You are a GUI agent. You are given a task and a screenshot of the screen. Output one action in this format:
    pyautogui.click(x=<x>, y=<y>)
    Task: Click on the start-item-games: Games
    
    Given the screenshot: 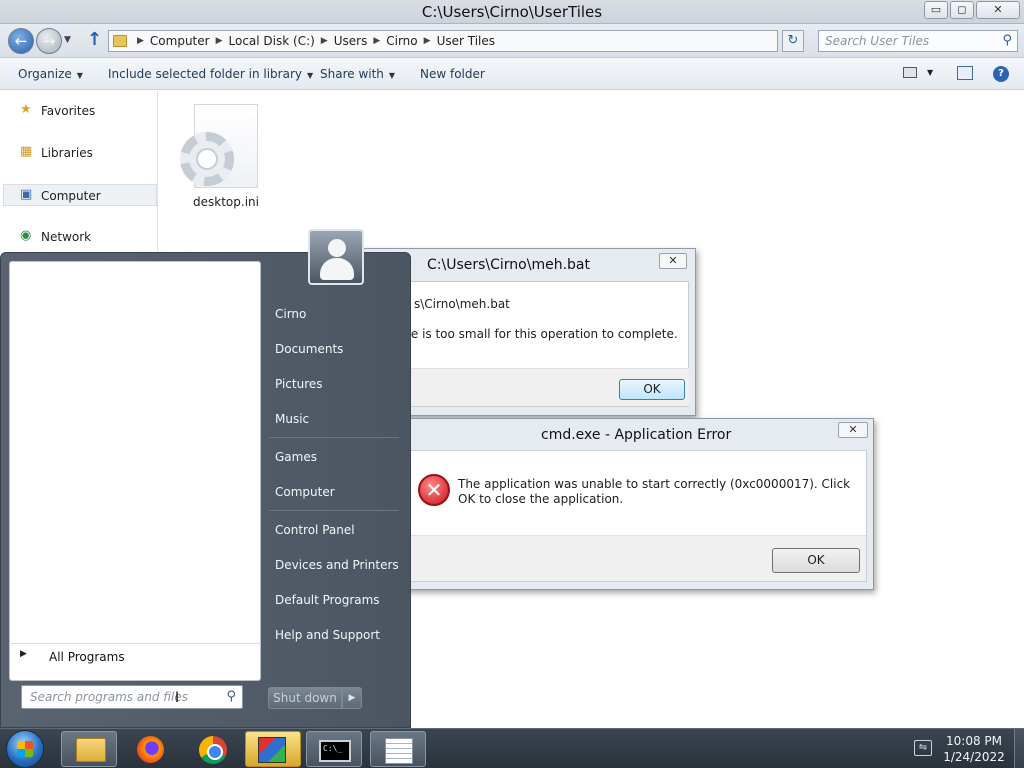 What is the action you would take?
    pyautogui.click(x=296, y=457)
    